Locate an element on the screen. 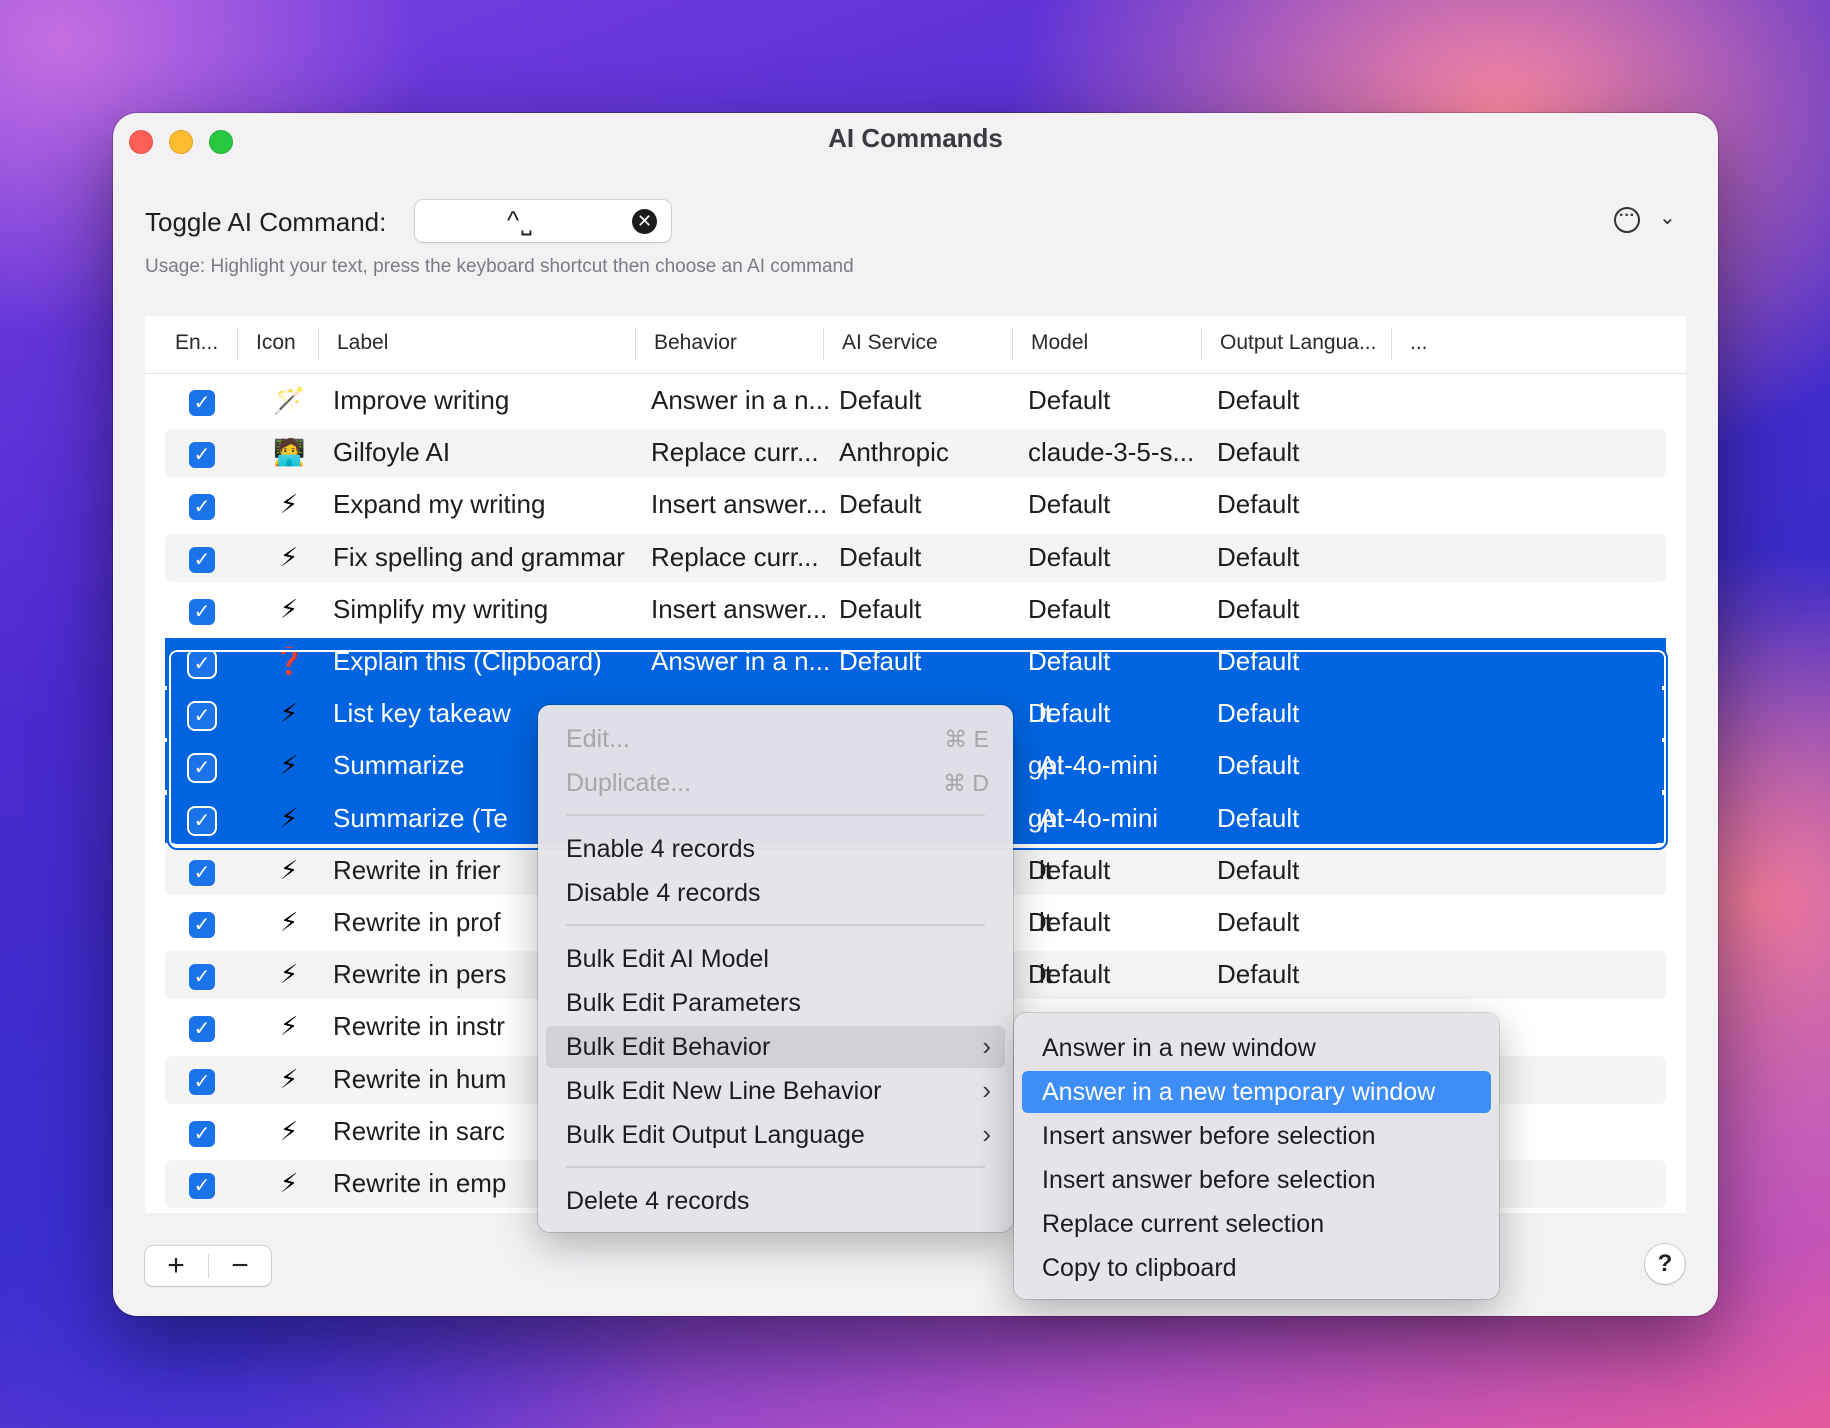 The width and height of the screenshot is (1830, 1428). menu-item-enable-records: Enable 4 records is located at coordinates (775, 849).